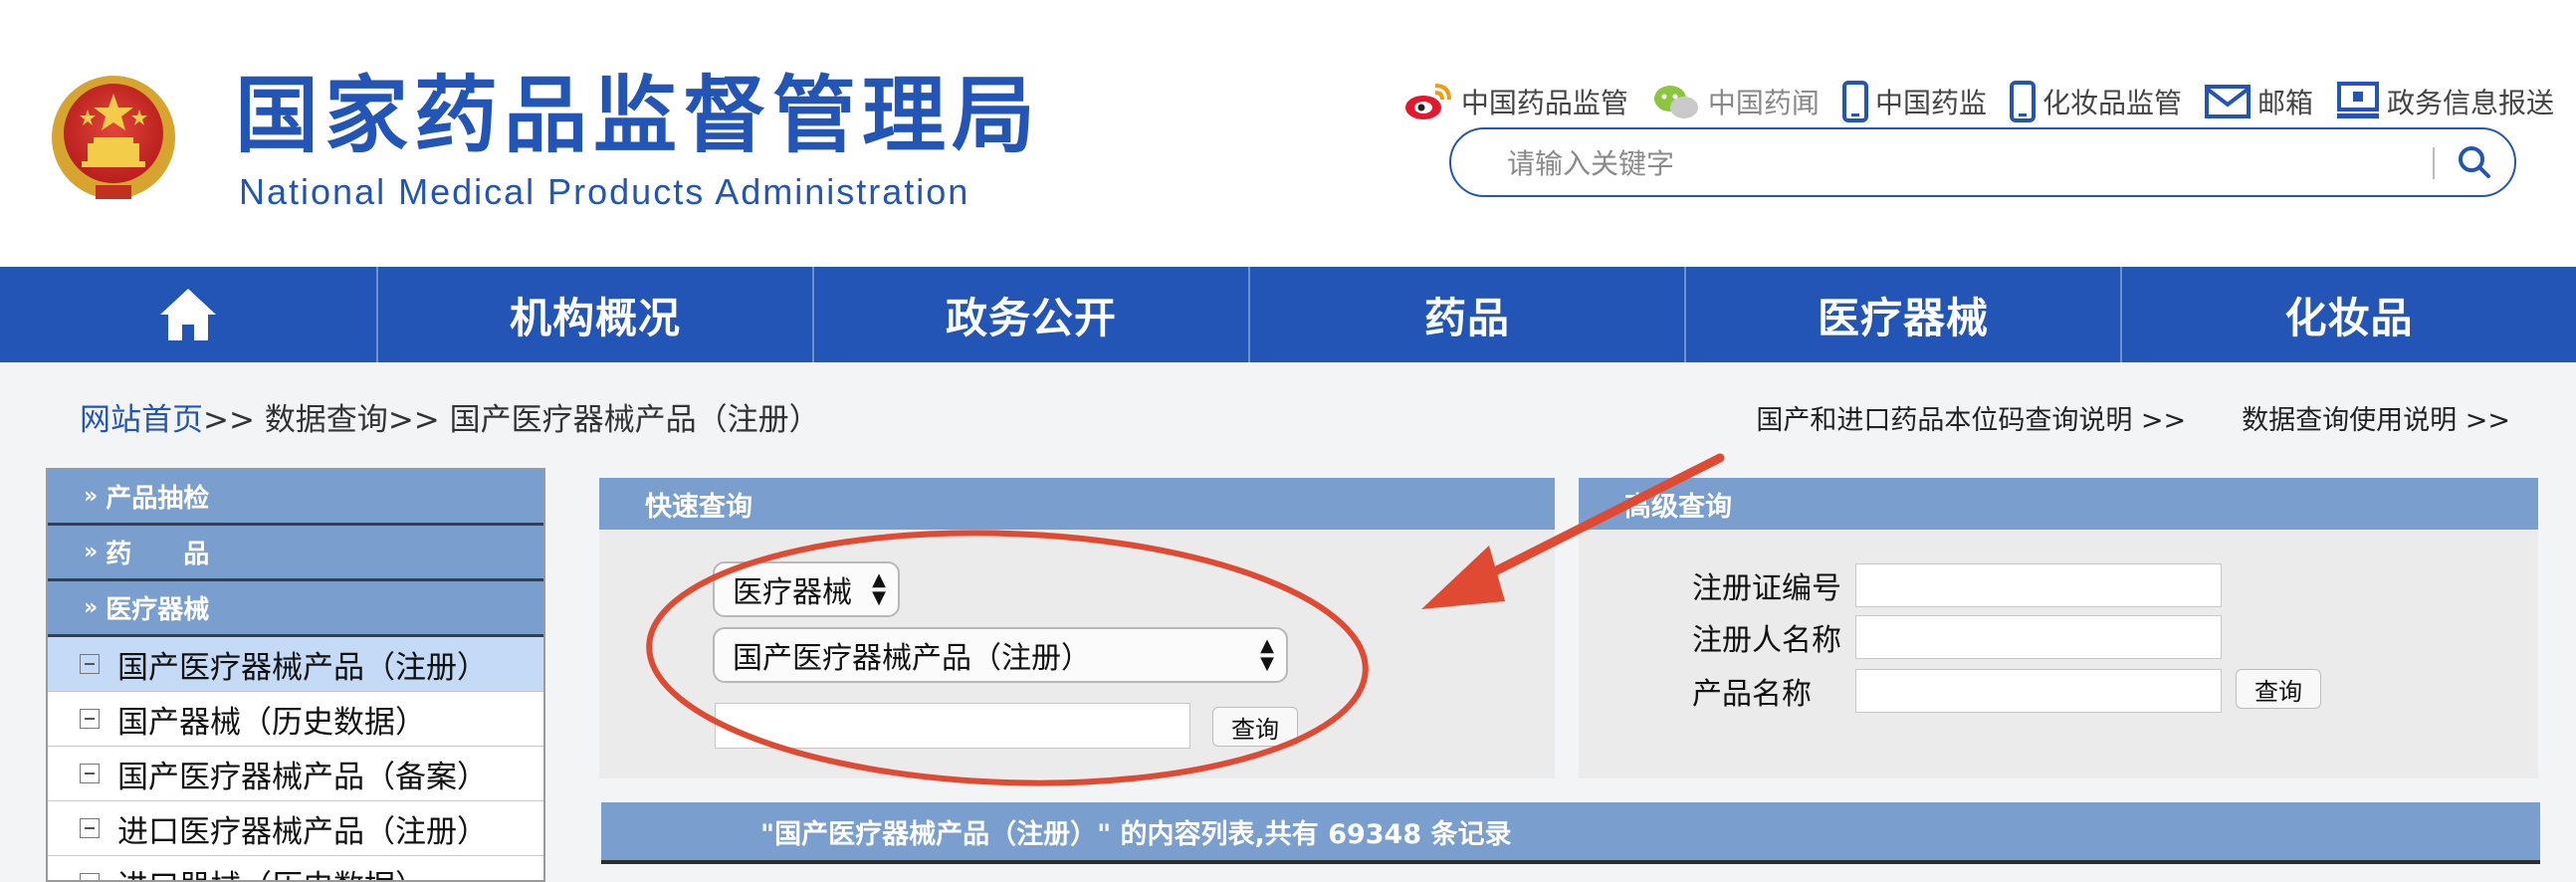 The height and width of the screenshot is (882, 2576). What do you see at coordinates (1570, 833) in the screenshot?
I see `result-list-header: "国产医疗器械产品（注册）" 的内容列表,共有 69348 条记录` at bounding box center [1570, 833].